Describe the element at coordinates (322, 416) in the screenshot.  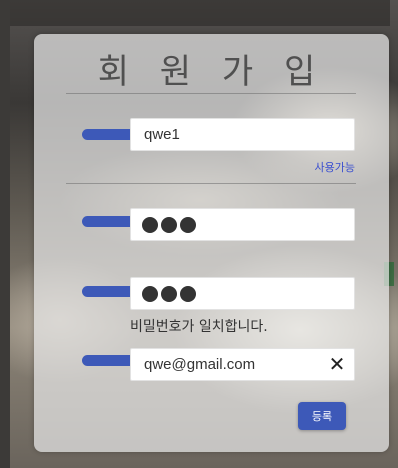
I see `submit-button: 등록` at that location.